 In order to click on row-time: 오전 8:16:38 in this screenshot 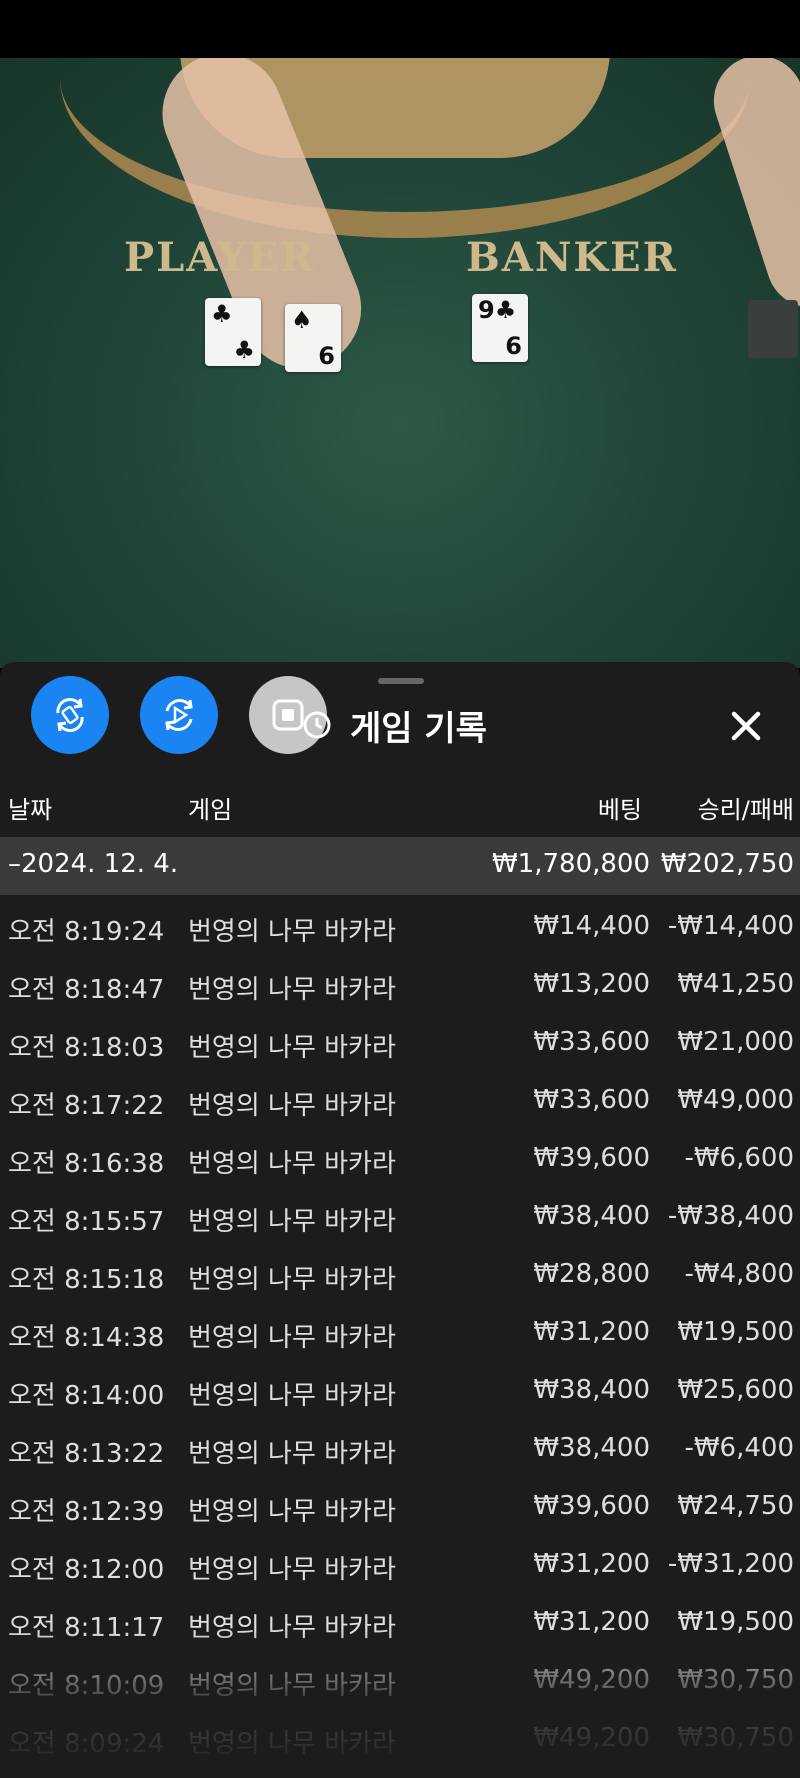, I will do `click(86, 1164)`.